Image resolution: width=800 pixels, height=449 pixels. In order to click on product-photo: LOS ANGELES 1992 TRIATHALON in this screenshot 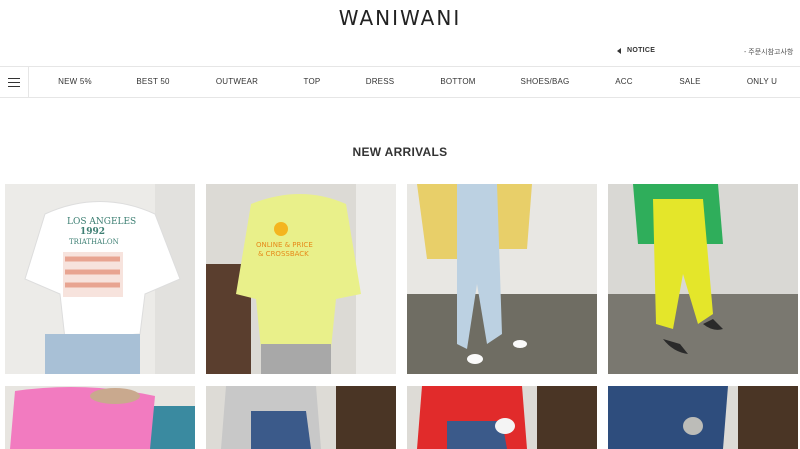, I will do `click(100, 279)`.